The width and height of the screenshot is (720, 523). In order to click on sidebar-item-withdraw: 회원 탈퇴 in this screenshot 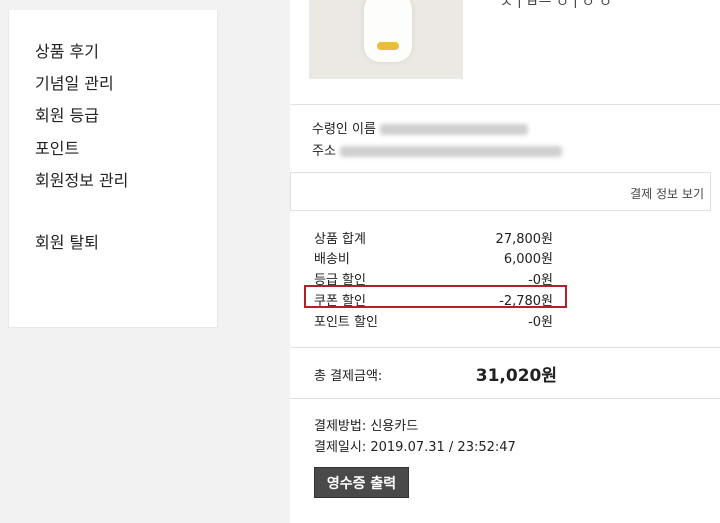, I will do `click(67, 241)`.